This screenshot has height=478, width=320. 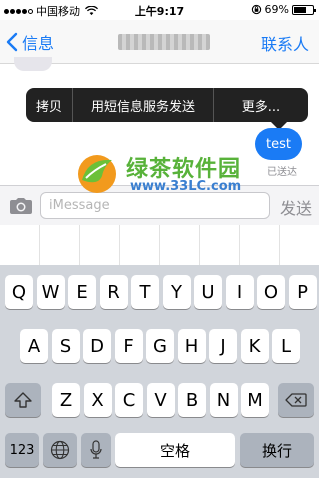 What do you see at coordinates (239, 292) in the screenshot?
I see `key-i: I` at bounding box center [239, 292].